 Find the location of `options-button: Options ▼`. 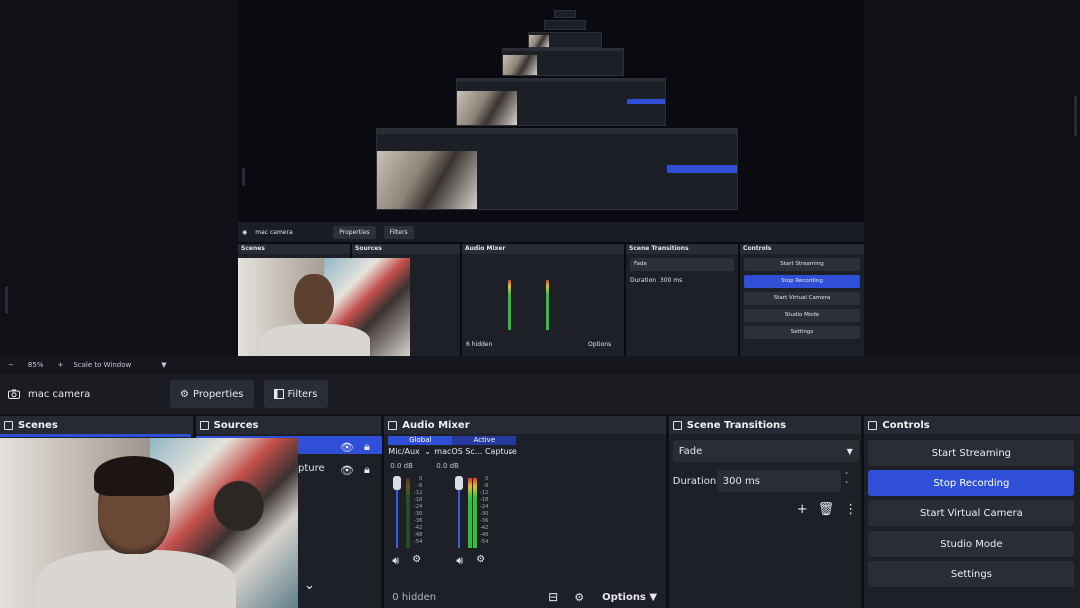

options-button: Options ▼ is located at coordinates (629, 597).